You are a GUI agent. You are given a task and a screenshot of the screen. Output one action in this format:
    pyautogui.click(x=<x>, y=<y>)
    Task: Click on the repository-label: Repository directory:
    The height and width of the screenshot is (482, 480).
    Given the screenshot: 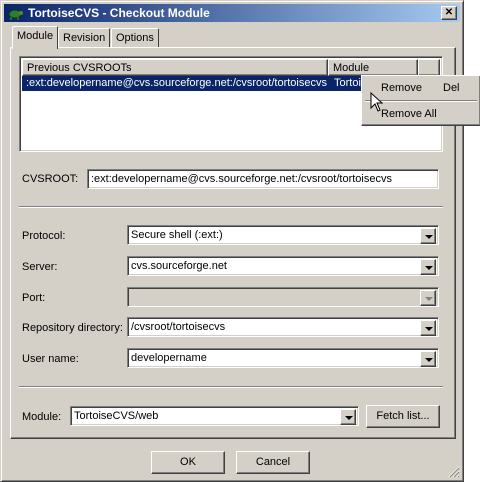 What is the action you would take?
    pyautogui.click(x=72, y=328)
    